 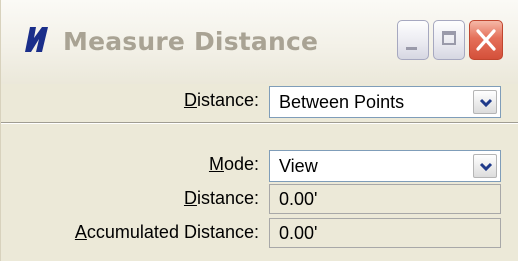 What do you see at coordinates (190, 100) in the screenshot?
I see `distance-method-label-accel: D` at bounding box center [190, 100].